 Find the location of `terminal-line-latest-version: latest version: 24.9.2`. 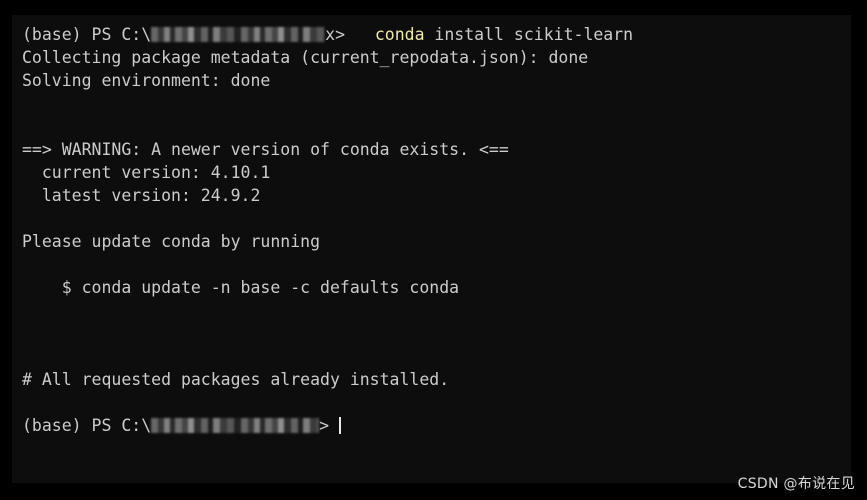

terminal-line-latest-version: latest version: 24.9.2 is located at coordinates (436, 195).